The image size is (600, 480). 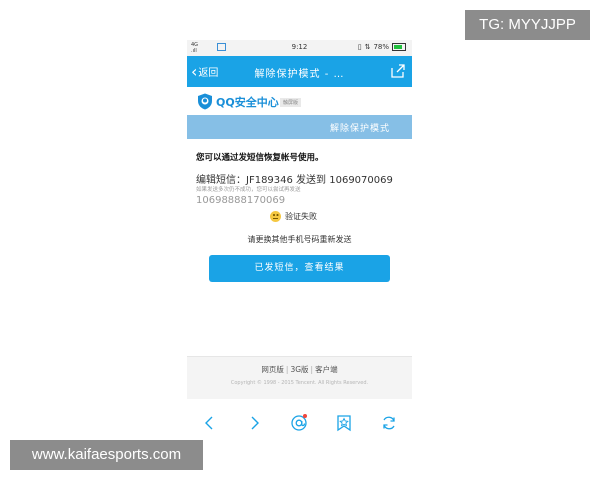 What do you see at coordinates (399, 47) in the screenshot?
I see `battery-icon` at bounding box center [399, 47].